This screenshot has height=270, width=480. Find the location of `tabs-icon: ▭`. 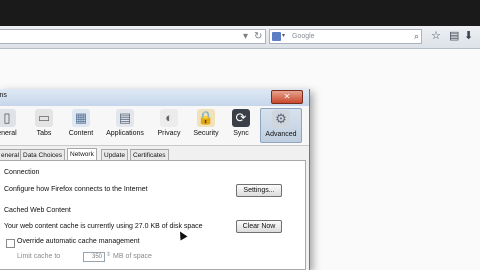

tabs-icon: ▭ is located at coordinates (44, 118).